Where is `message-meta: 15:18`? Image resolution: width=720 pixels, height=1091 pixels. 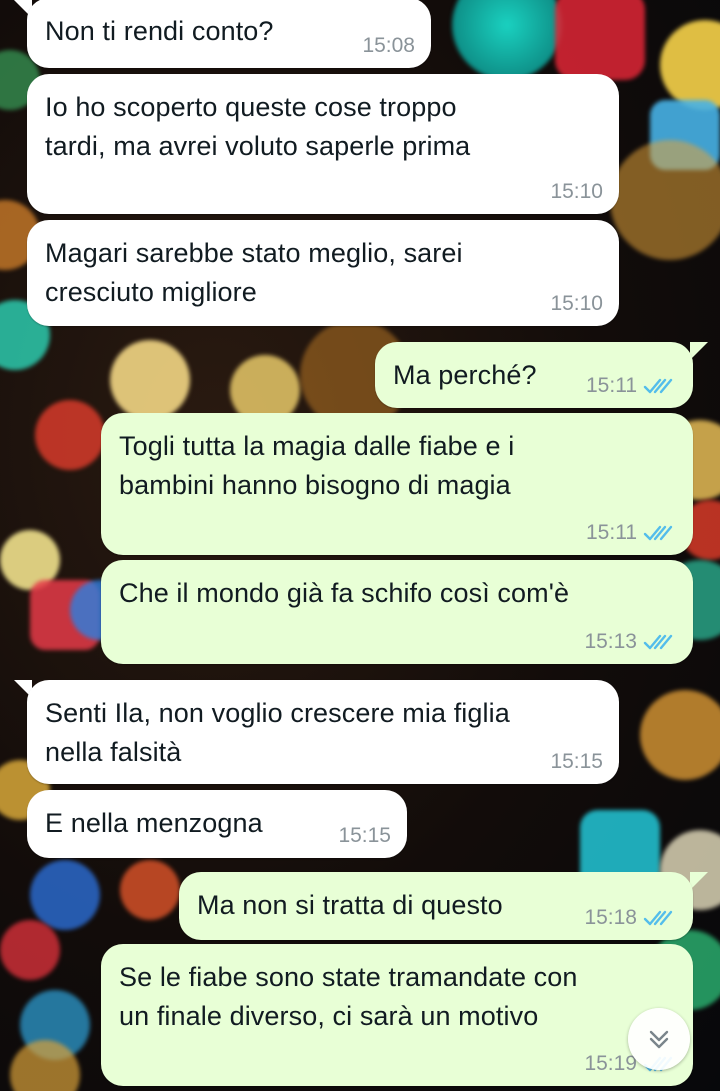
message-meta: 15:18 is located at coordinates (630, 918).